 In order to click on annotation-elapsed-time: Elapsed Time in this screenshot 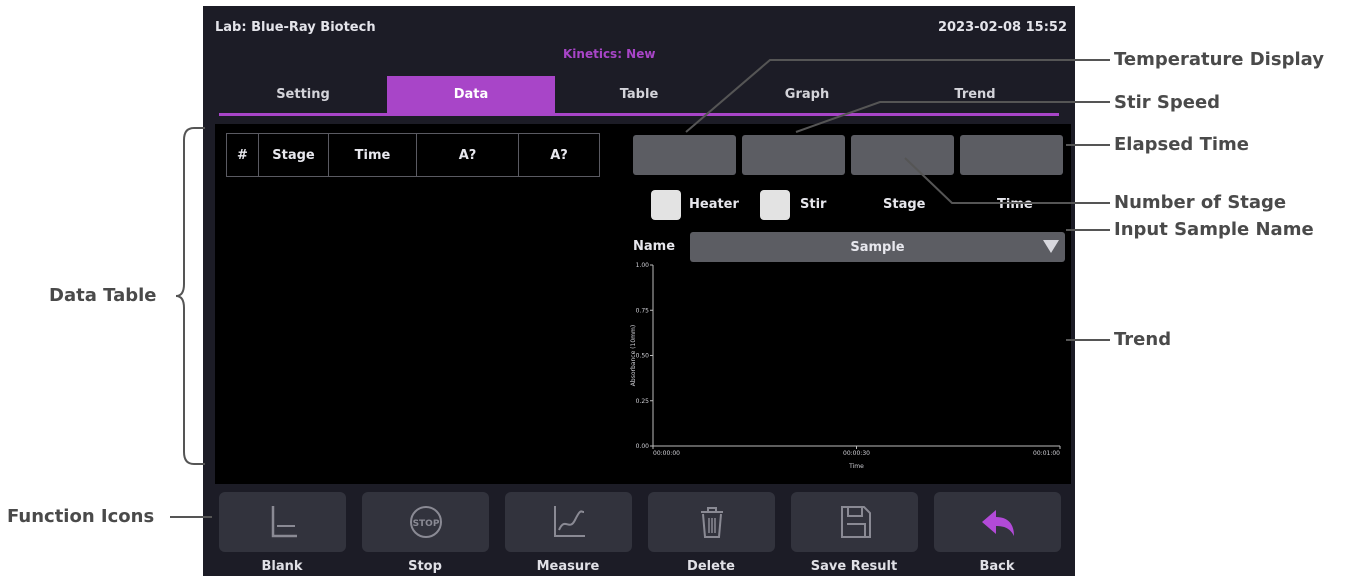, I will do `click(1181, 144)`.